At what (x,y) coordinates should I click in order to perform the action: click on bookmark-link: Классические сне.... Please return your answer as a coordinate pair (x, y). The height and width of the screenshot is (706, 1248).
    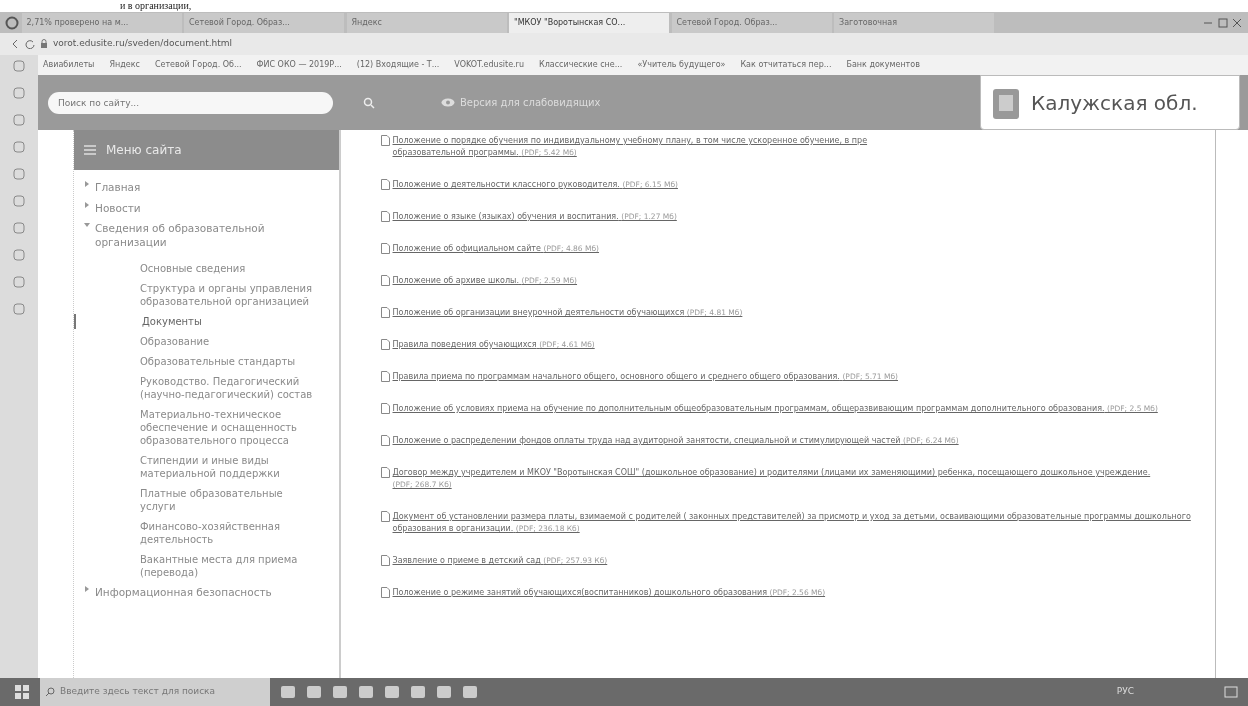
    Looking at the image, I should click on (581, 65).